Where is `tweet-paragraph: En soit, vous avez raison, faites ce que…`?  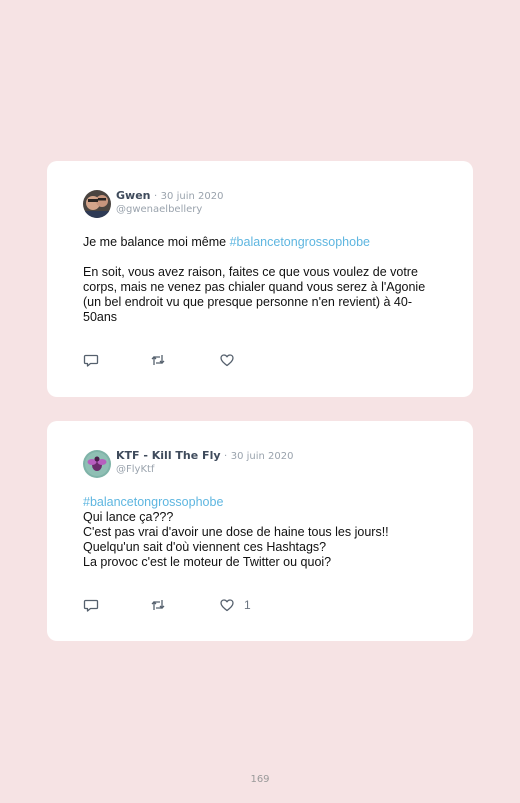 tweet-paragraph: En soit, vous avez raison, faites ce que… is located at coordinates (254, 294).